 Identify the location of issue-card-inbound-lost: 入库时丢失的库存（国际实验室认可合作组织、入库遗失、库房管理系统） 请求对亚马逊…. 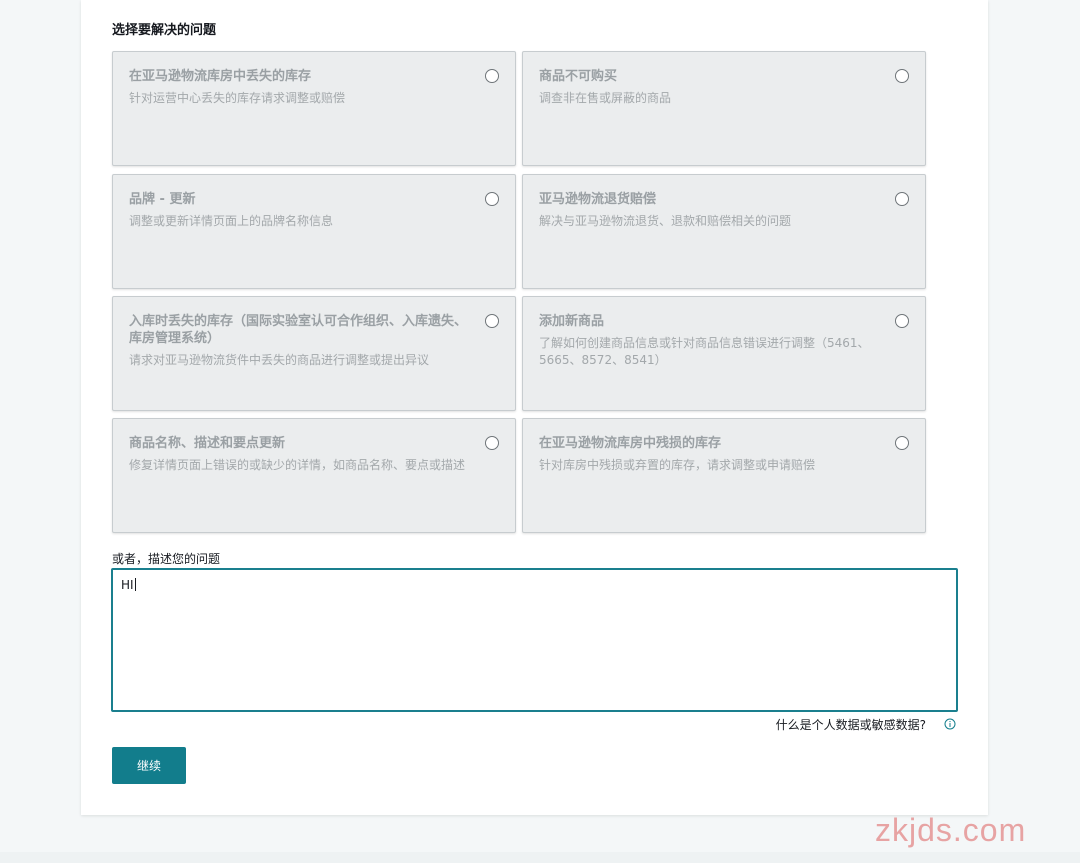
(314, 353).